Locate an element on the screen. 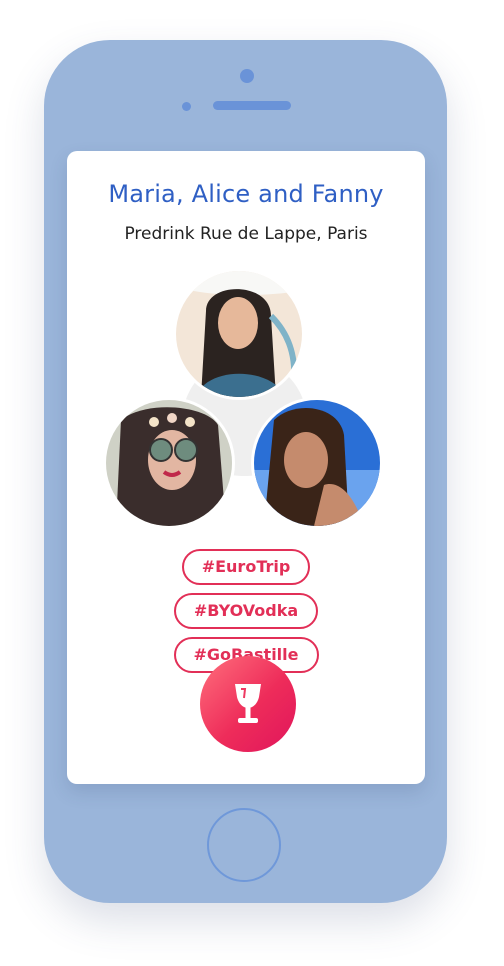  avatar-maria is located at coordinates (239, 334).